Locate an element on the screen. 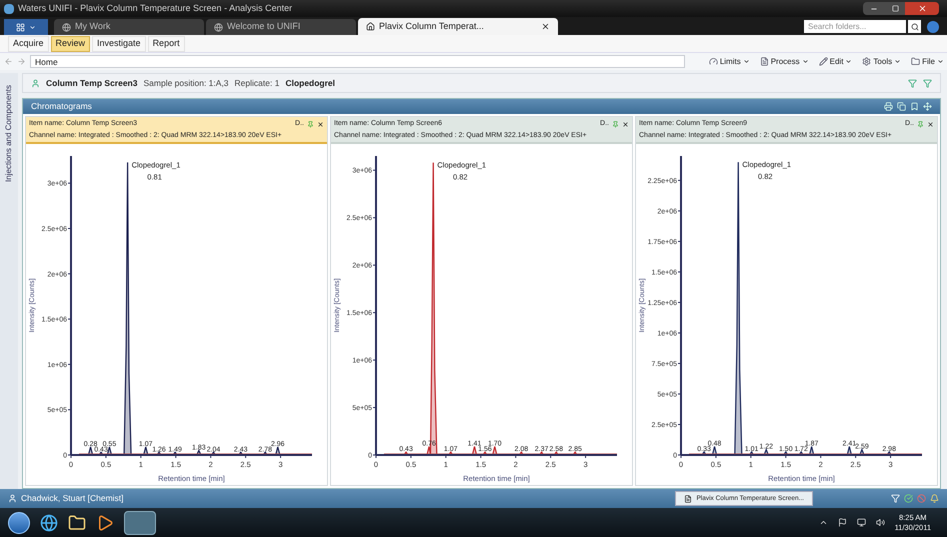  gauge-icon is located at coordinates (713, 61).